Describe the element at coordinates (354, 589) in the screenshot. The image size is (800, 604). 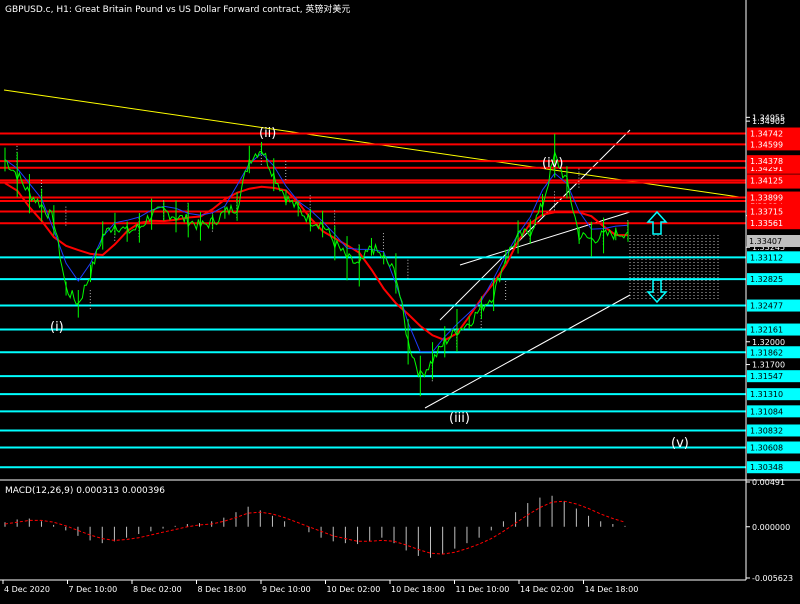
I see `time-tick-label: 10 Dec 02:00` at that location.